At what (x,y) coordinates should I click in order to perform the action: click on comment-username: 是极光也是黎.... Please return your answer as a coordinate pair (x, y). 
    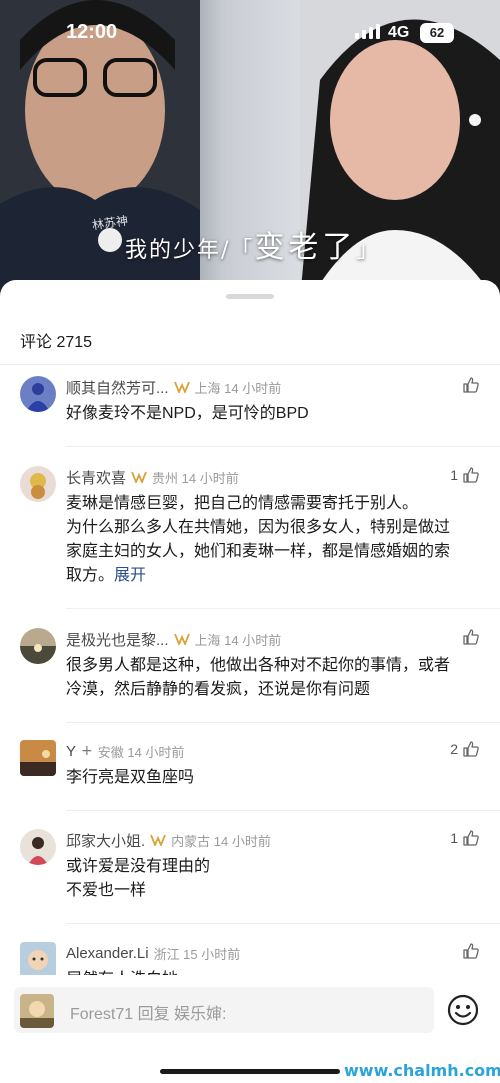
    Looking at the image, I should click on (117, 639).